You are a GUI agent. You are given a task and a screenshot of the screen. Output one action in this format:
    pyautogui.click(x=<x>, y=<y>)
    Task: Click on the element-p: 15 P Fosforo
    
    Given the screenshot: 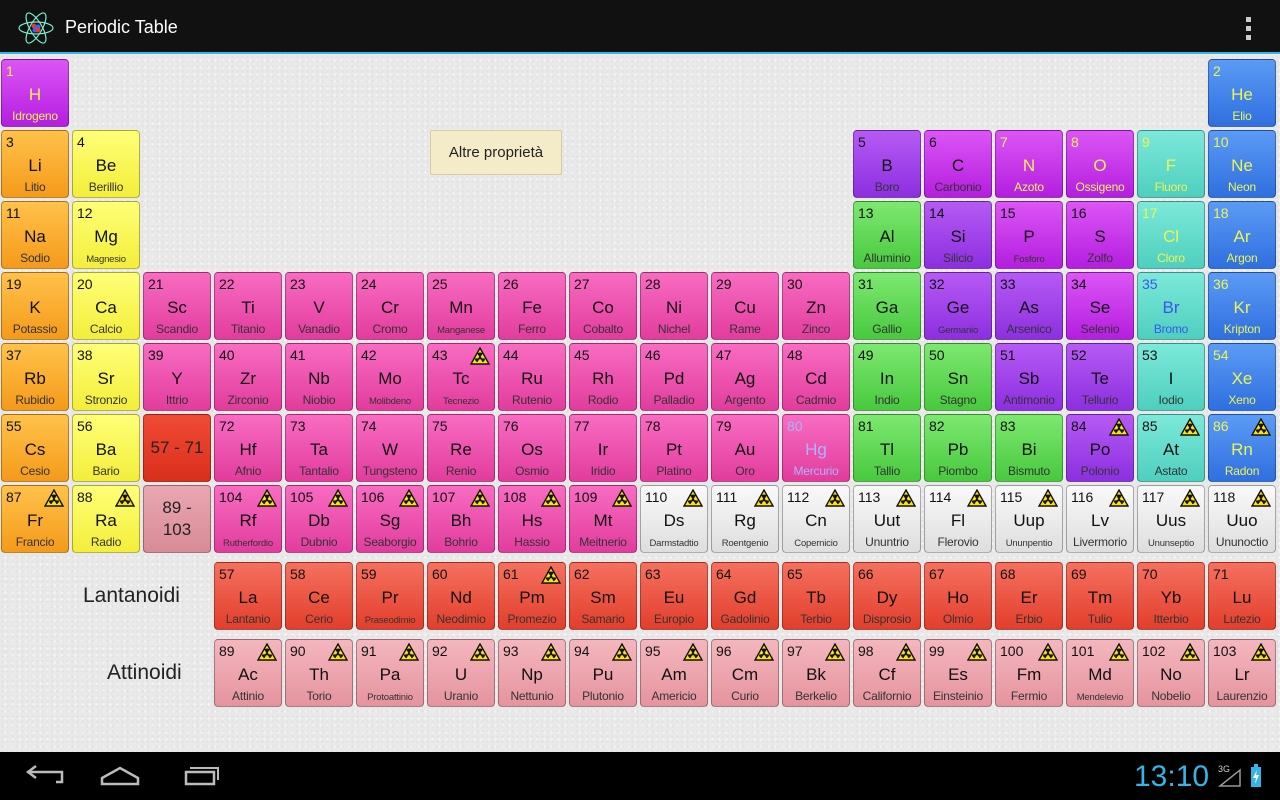 What is the action you would take?
    pyautogui.click(x=1029, y=235)
    